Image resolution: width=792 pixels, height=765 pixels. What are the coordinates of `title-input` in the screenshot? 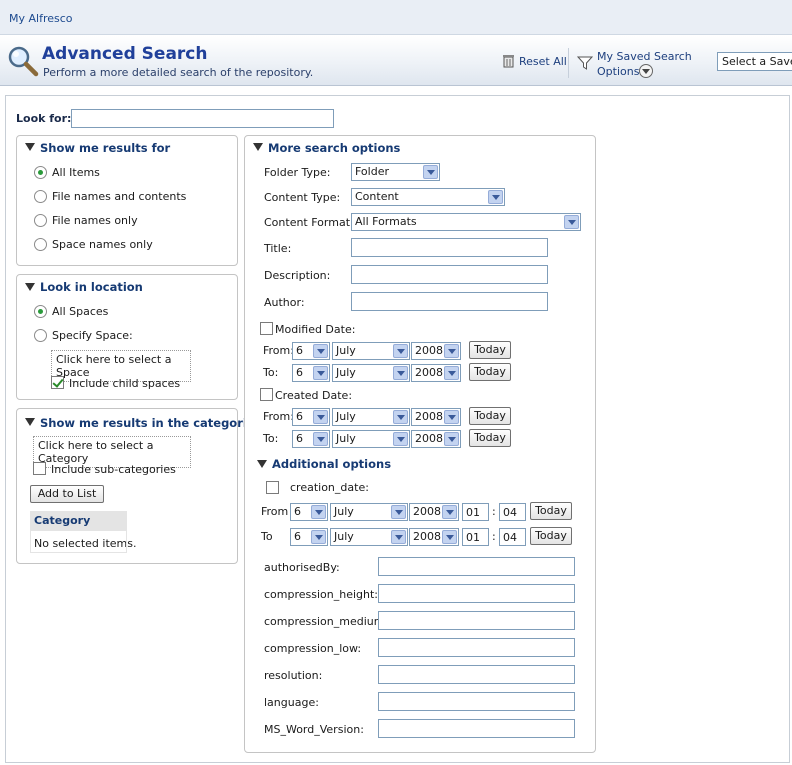 It's located at (449, 247).